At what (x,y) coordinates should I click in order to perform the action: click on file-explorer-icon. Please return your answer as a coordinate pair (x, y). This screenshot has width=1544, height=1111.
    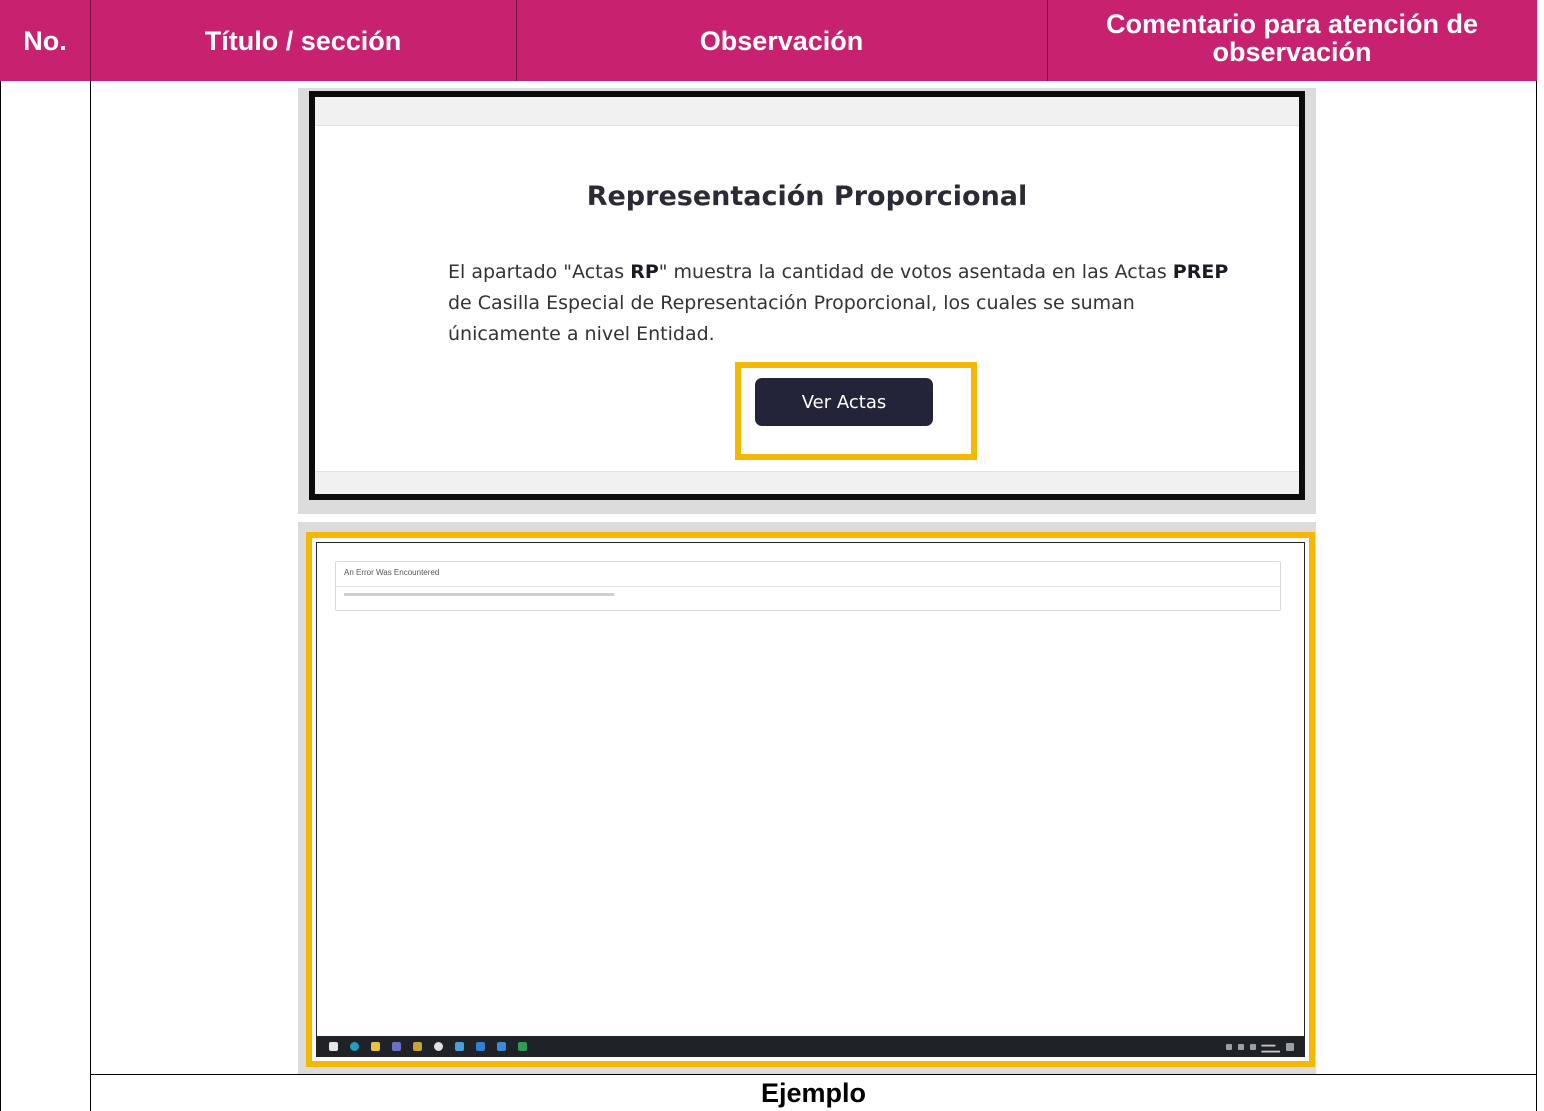
    Looking at the image, I should click on (375, 1046).